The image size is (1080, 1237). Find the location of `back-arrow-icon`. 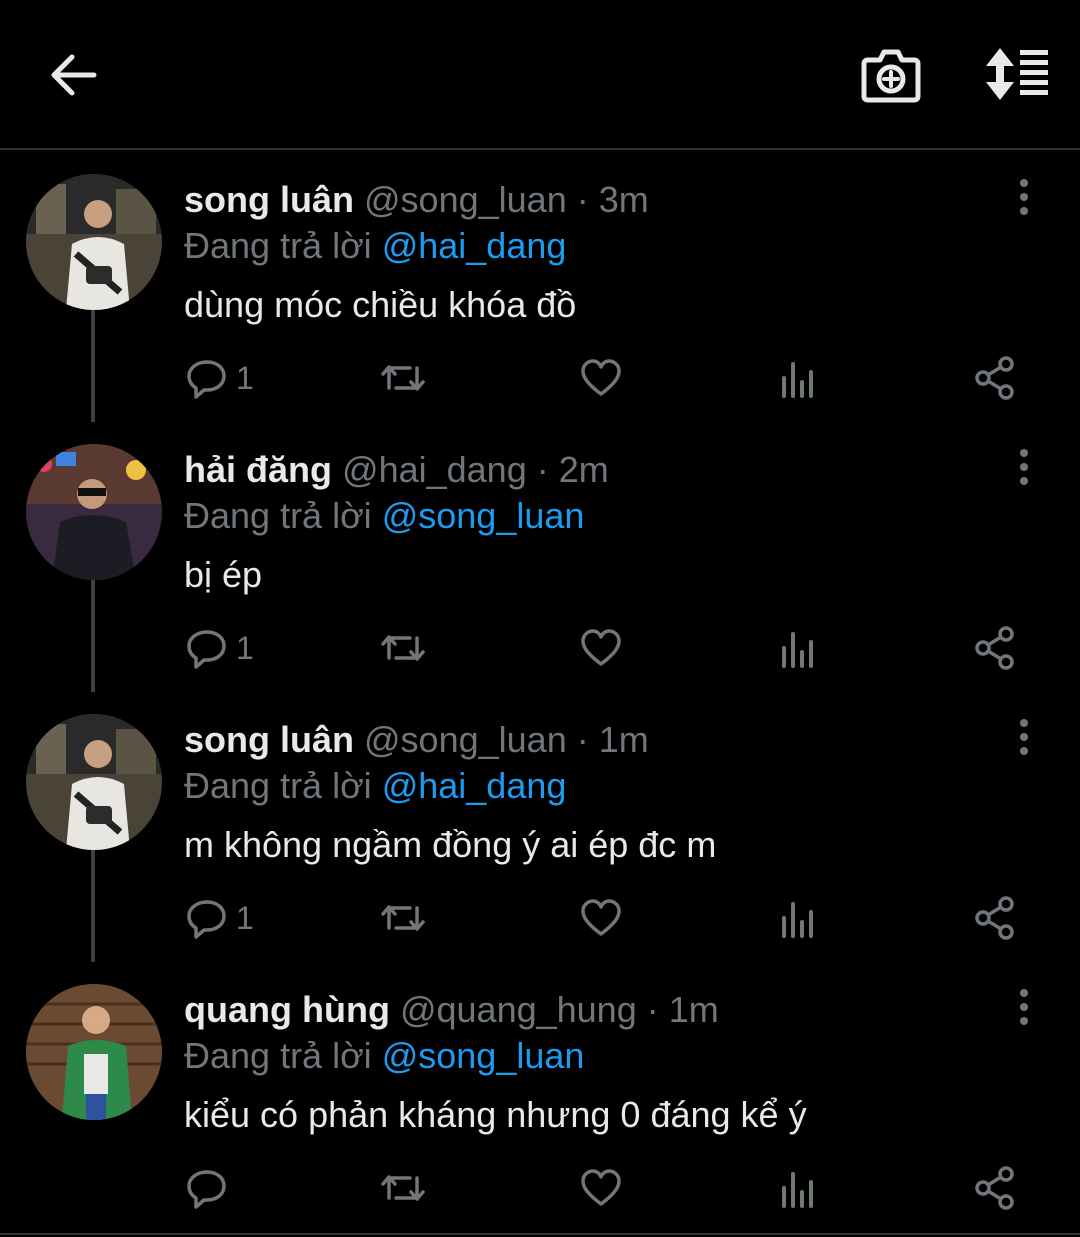

back-arrow-icon is located at coordinates (74, 75).